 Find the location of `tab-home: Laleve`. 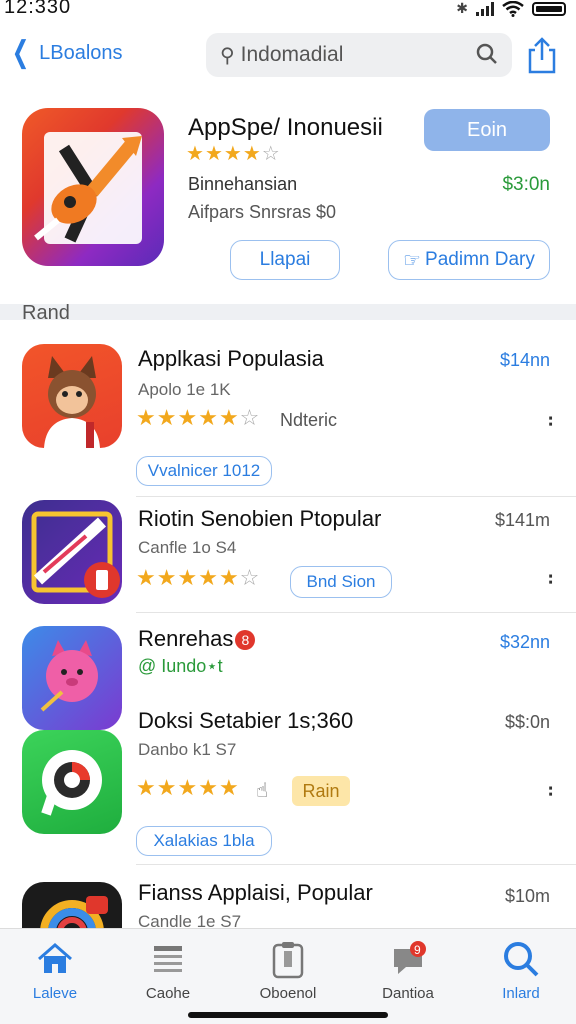

tab-home: Laleve is located at coordinates (55, 969).